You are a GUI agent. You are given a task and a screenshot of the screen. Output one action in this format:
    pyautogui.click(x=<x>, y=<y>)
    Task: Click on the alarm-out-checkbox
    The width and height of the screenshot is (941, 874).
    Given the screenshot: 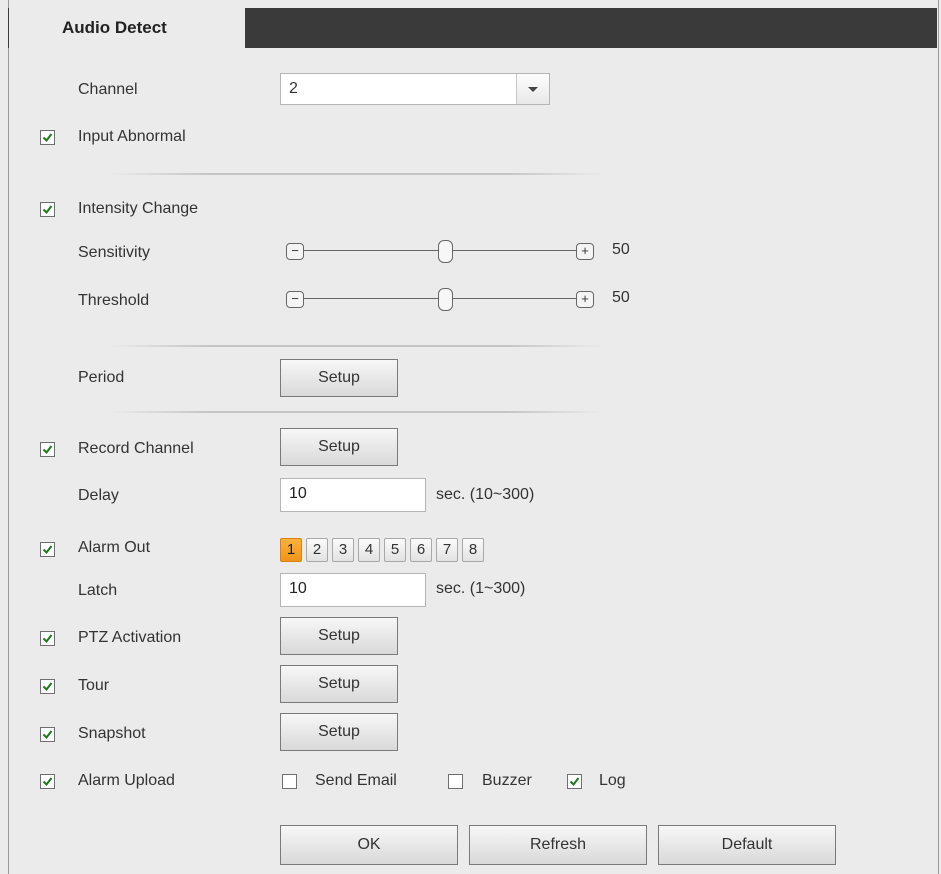 What is the action you would take?
    pyautogui.click(x=47, y=549)
    